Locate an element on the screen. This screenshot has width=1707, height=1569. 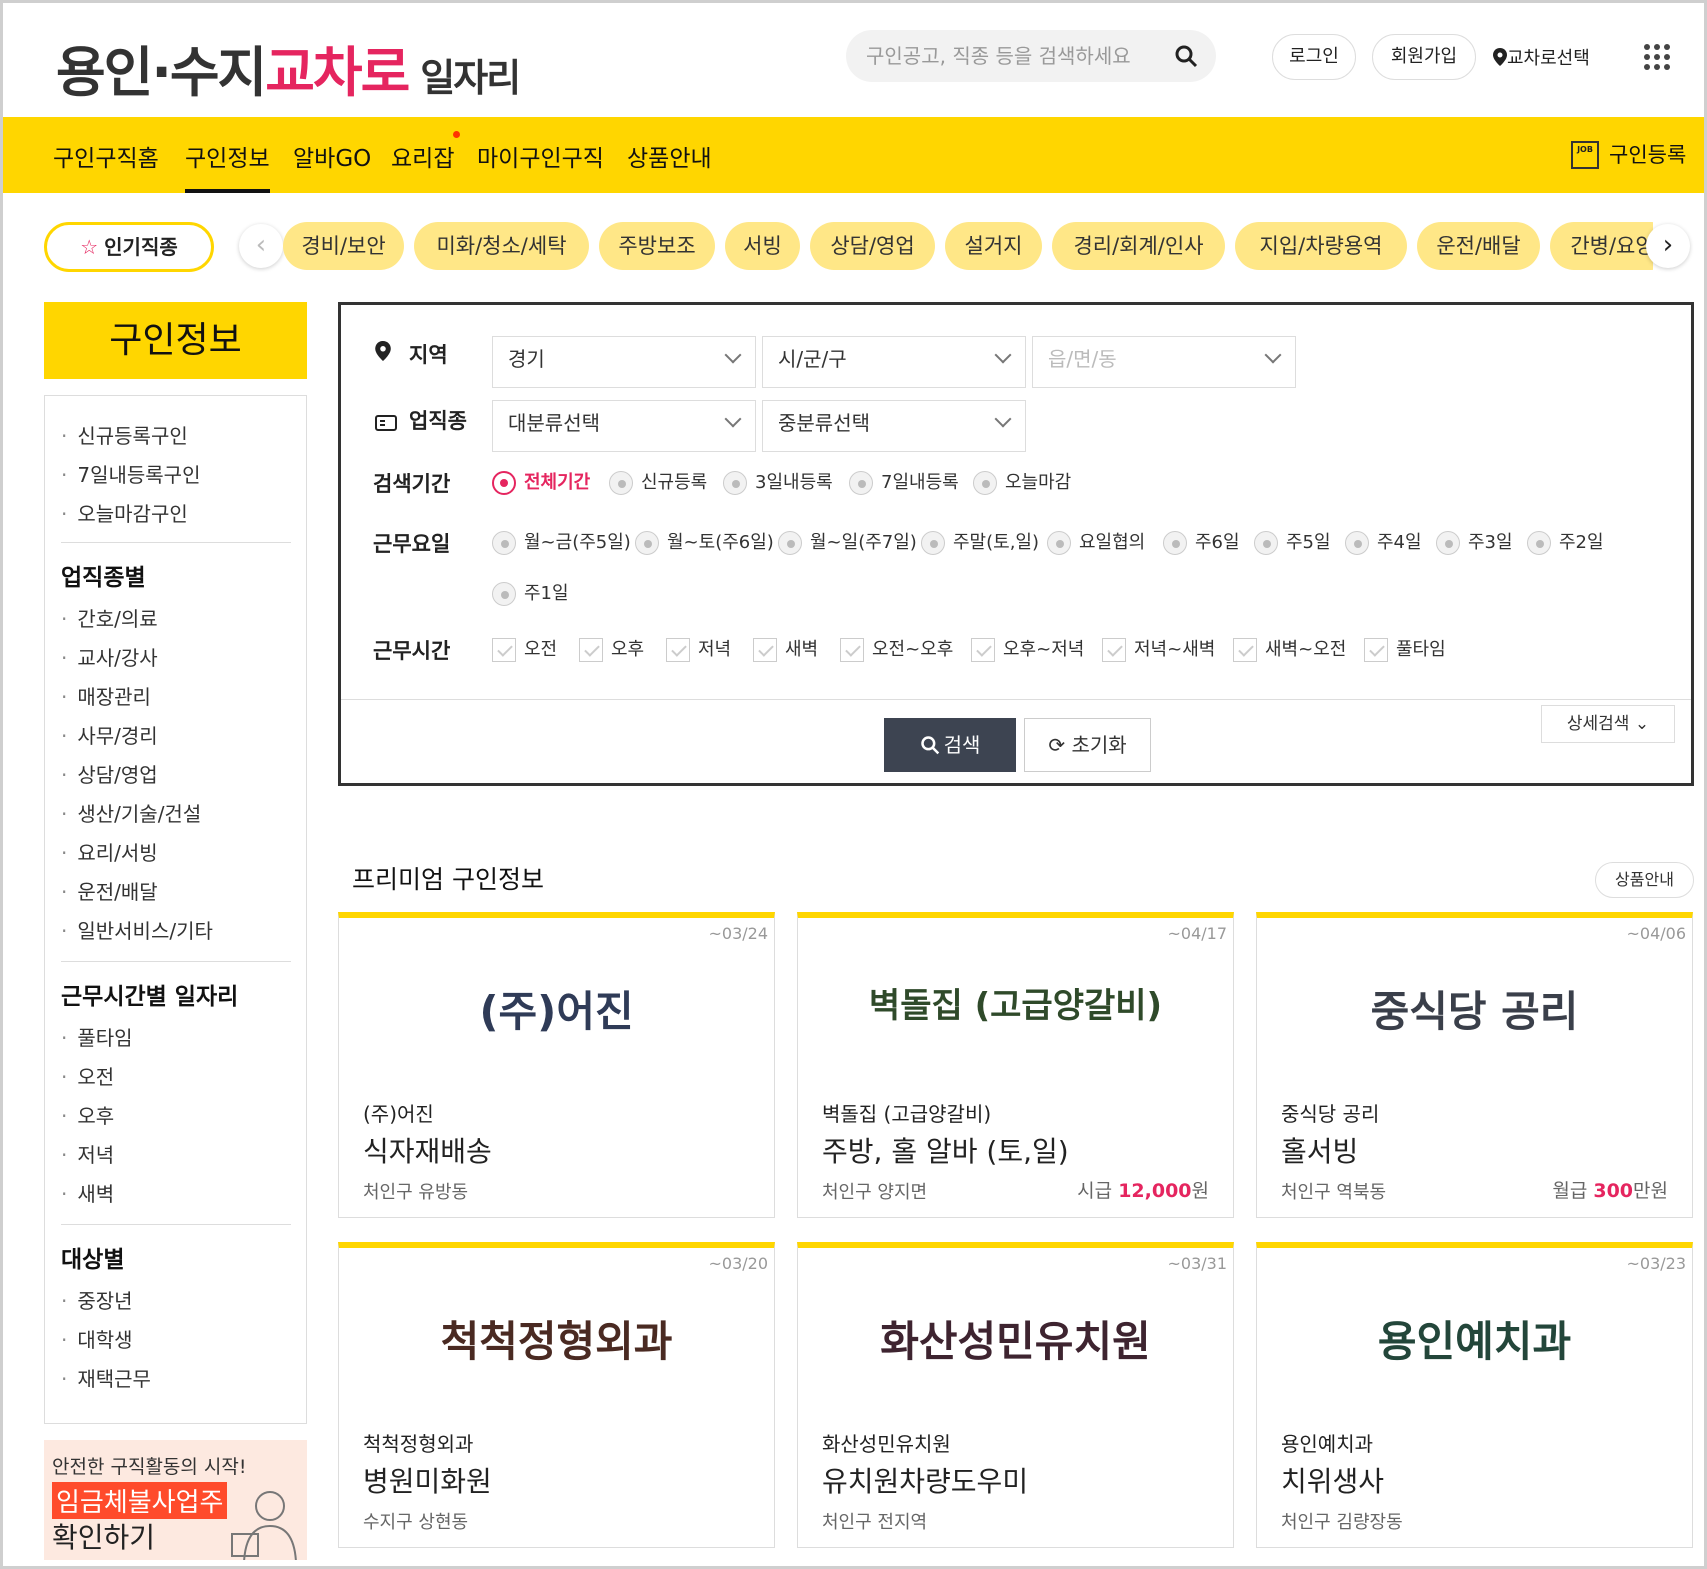
chip-item: 경비/보안 is located at coordinates (343, 246).